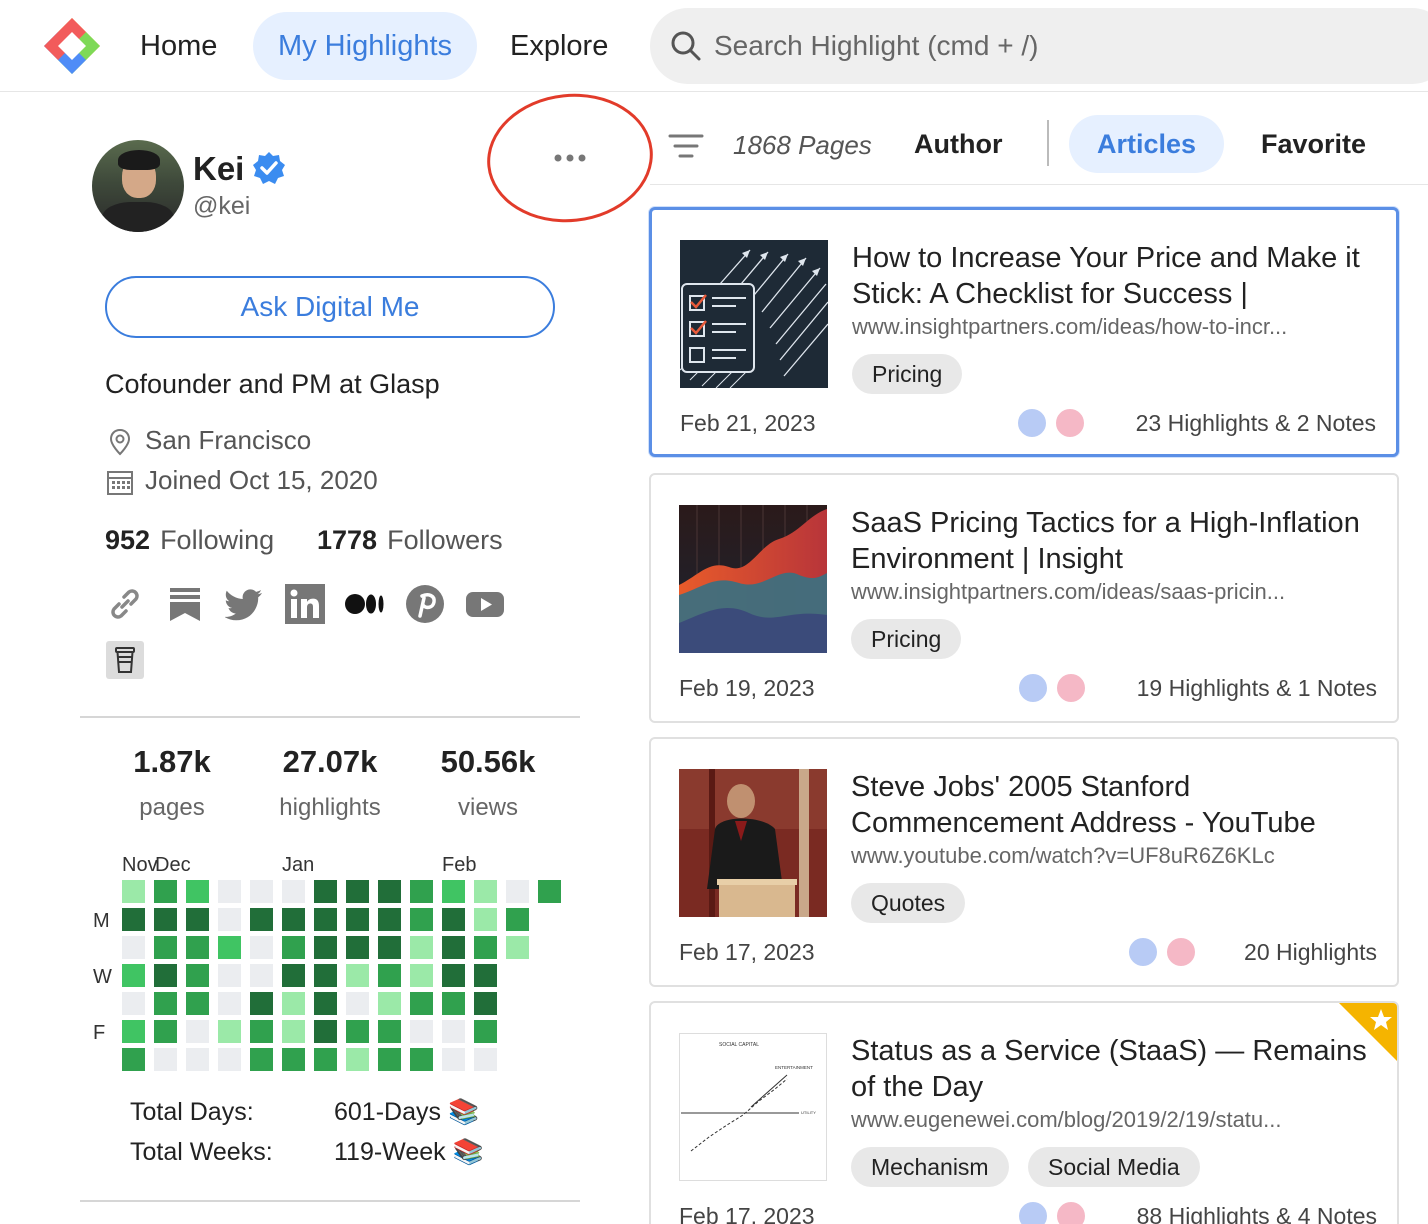  I want to click on followers-link: 1778 Followers, so click(410, 540).